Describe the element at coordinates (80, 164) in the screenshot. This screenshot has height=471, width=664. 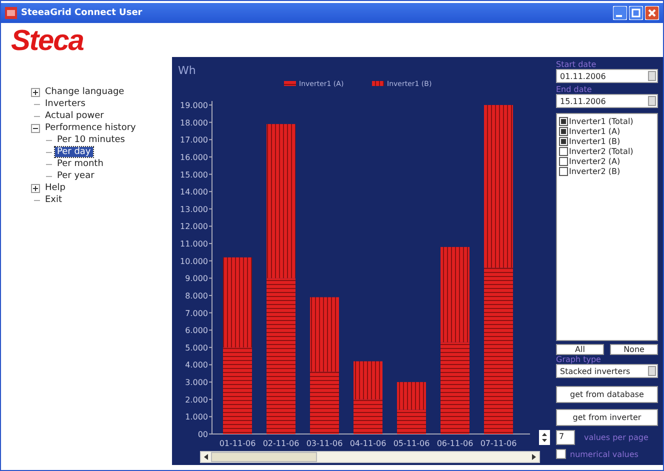
I see `tree-item: Per month` at that location.